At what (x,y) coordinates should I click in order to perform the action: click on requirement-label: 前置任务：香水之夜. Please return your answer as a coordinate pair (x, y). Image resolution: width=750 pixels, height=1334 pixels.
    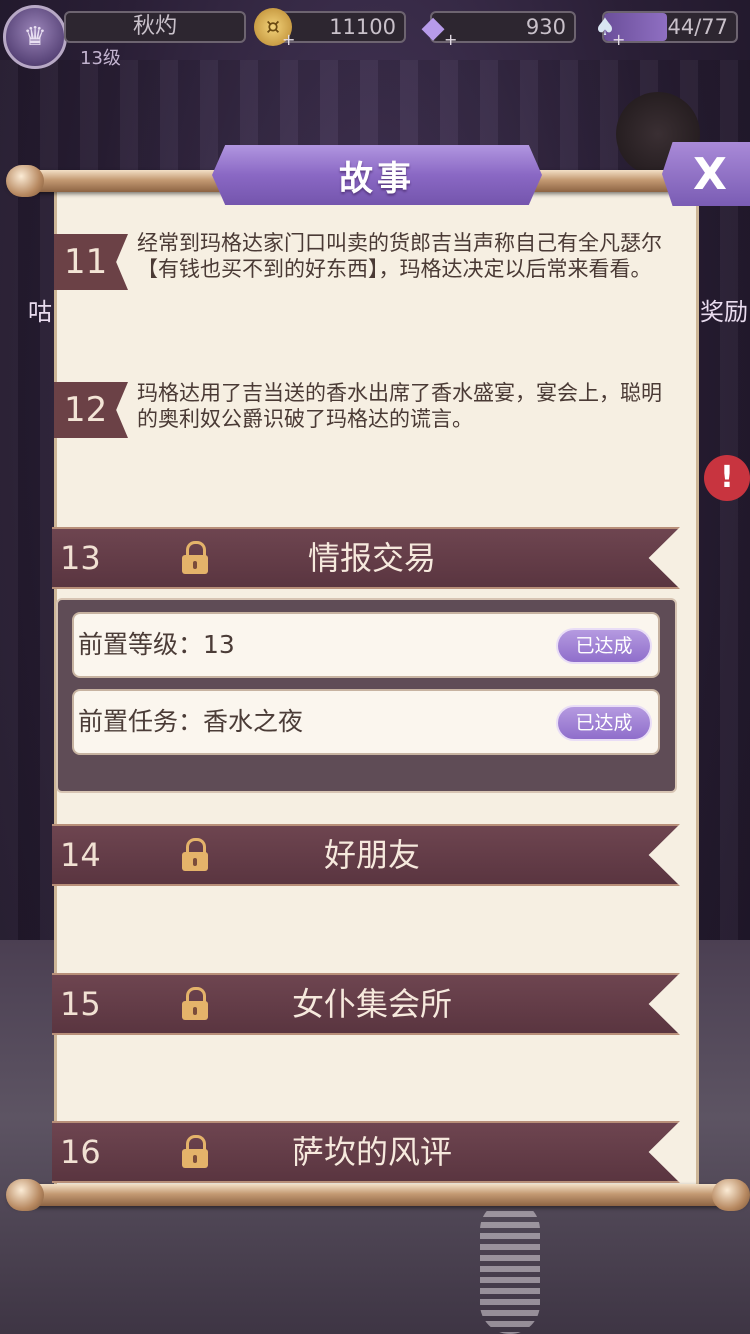
    Looking at the image, I should click on (191, 721).